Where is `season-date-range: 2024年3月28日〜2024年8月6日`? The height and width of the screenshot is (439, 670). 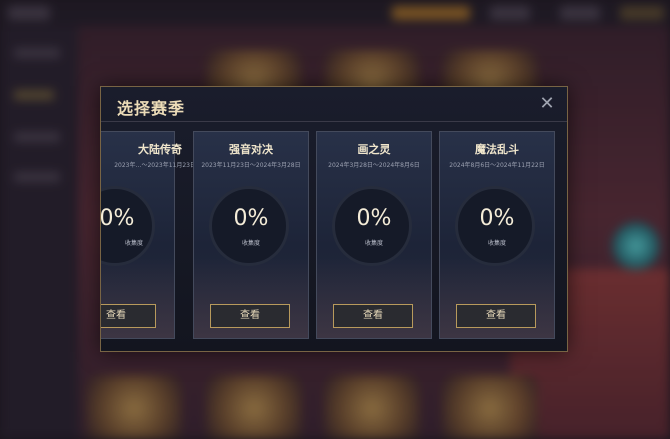
season-date-range: 2024年3月28日〜2024年8月6日 is located at coordinates (374, 165).